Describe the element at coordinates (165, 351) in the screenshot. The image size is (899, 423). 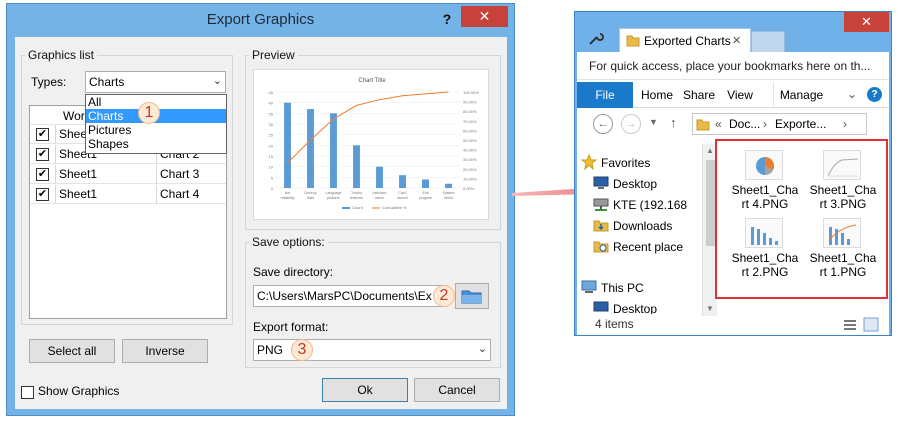
I see `inverse-button: Inverse` at that location.